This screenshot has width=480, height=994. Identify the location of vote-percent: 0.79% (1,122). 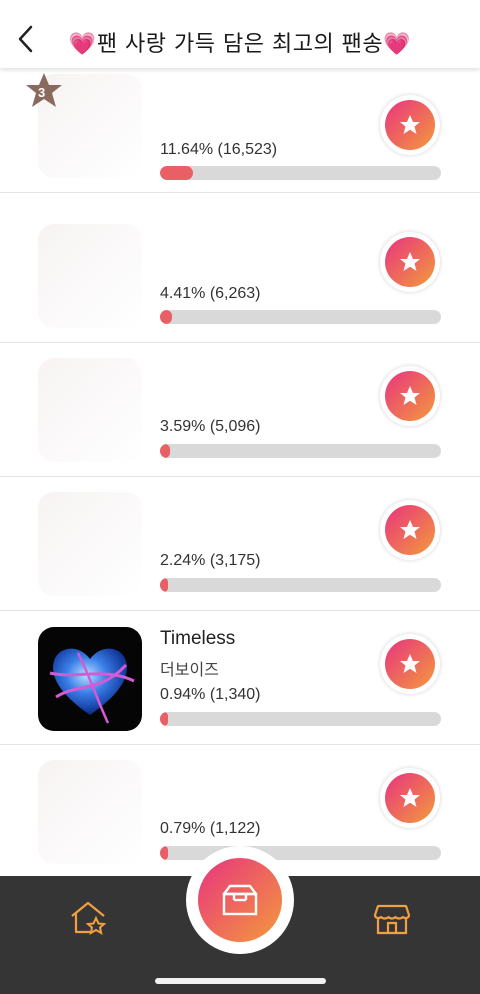
(210, 828).